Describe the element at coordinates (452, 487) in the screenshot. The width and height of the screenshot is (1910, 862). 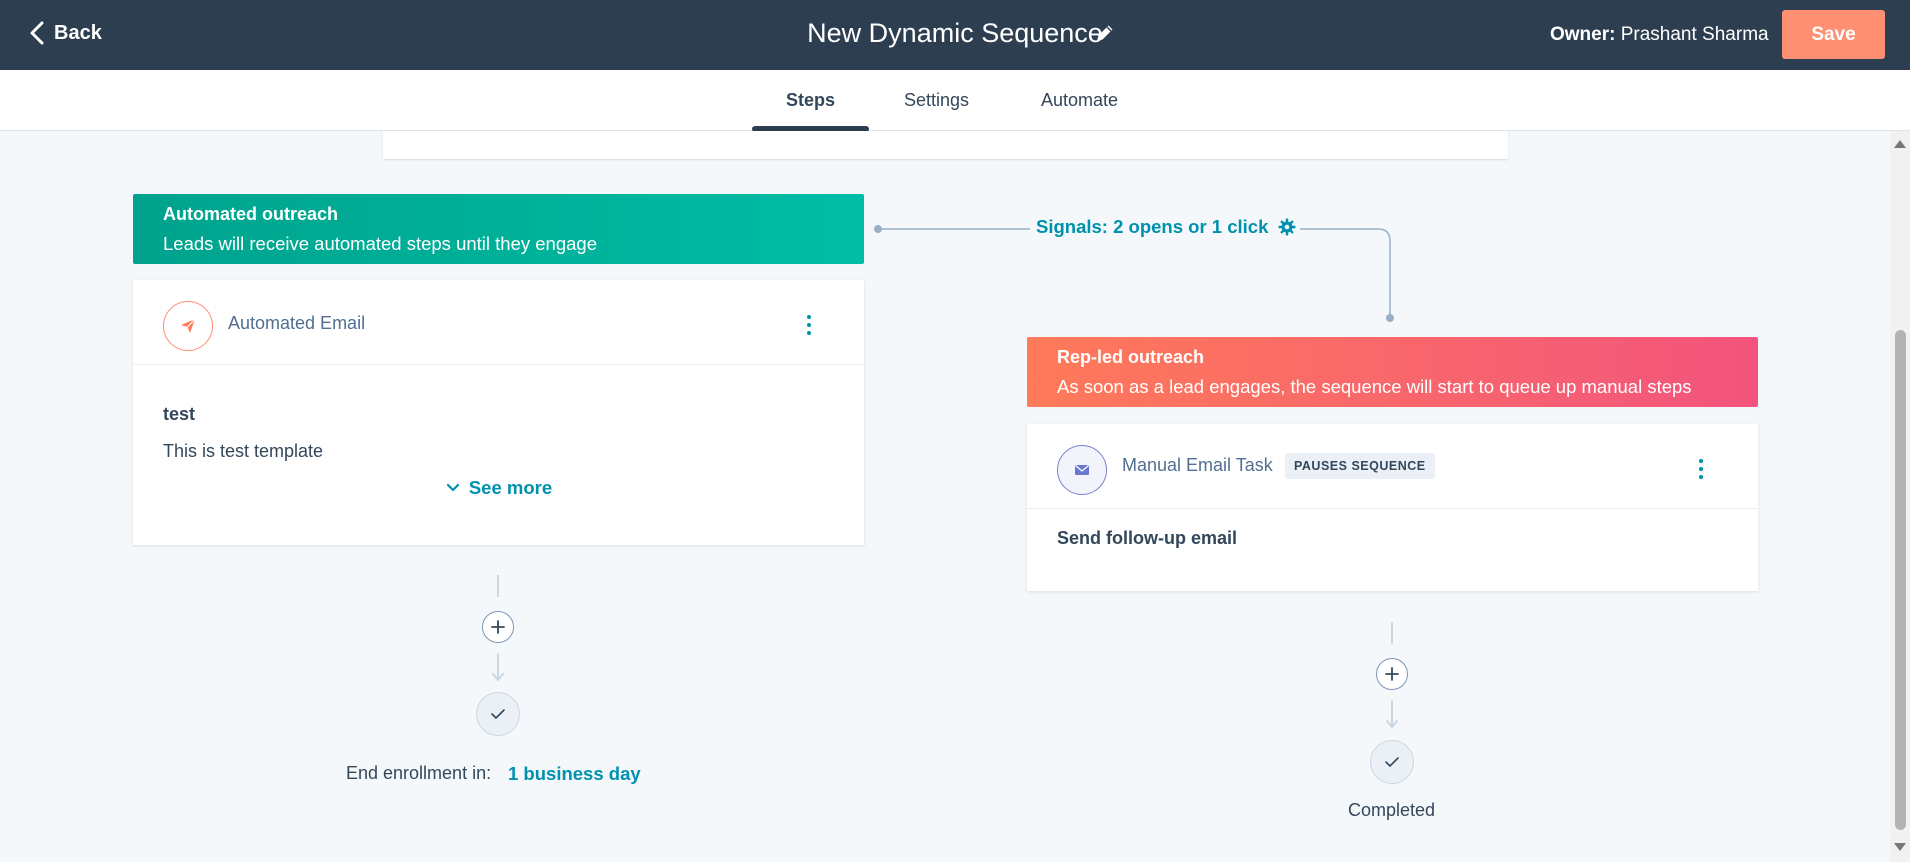
I see `chevron-down-icon` at that location.